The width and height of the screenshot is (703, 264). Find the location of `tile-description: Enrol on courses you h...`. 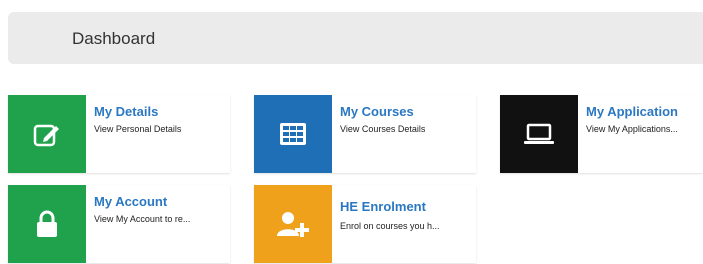

tile-description: Enrol on courses you h... is located at coordinates (390, 226).